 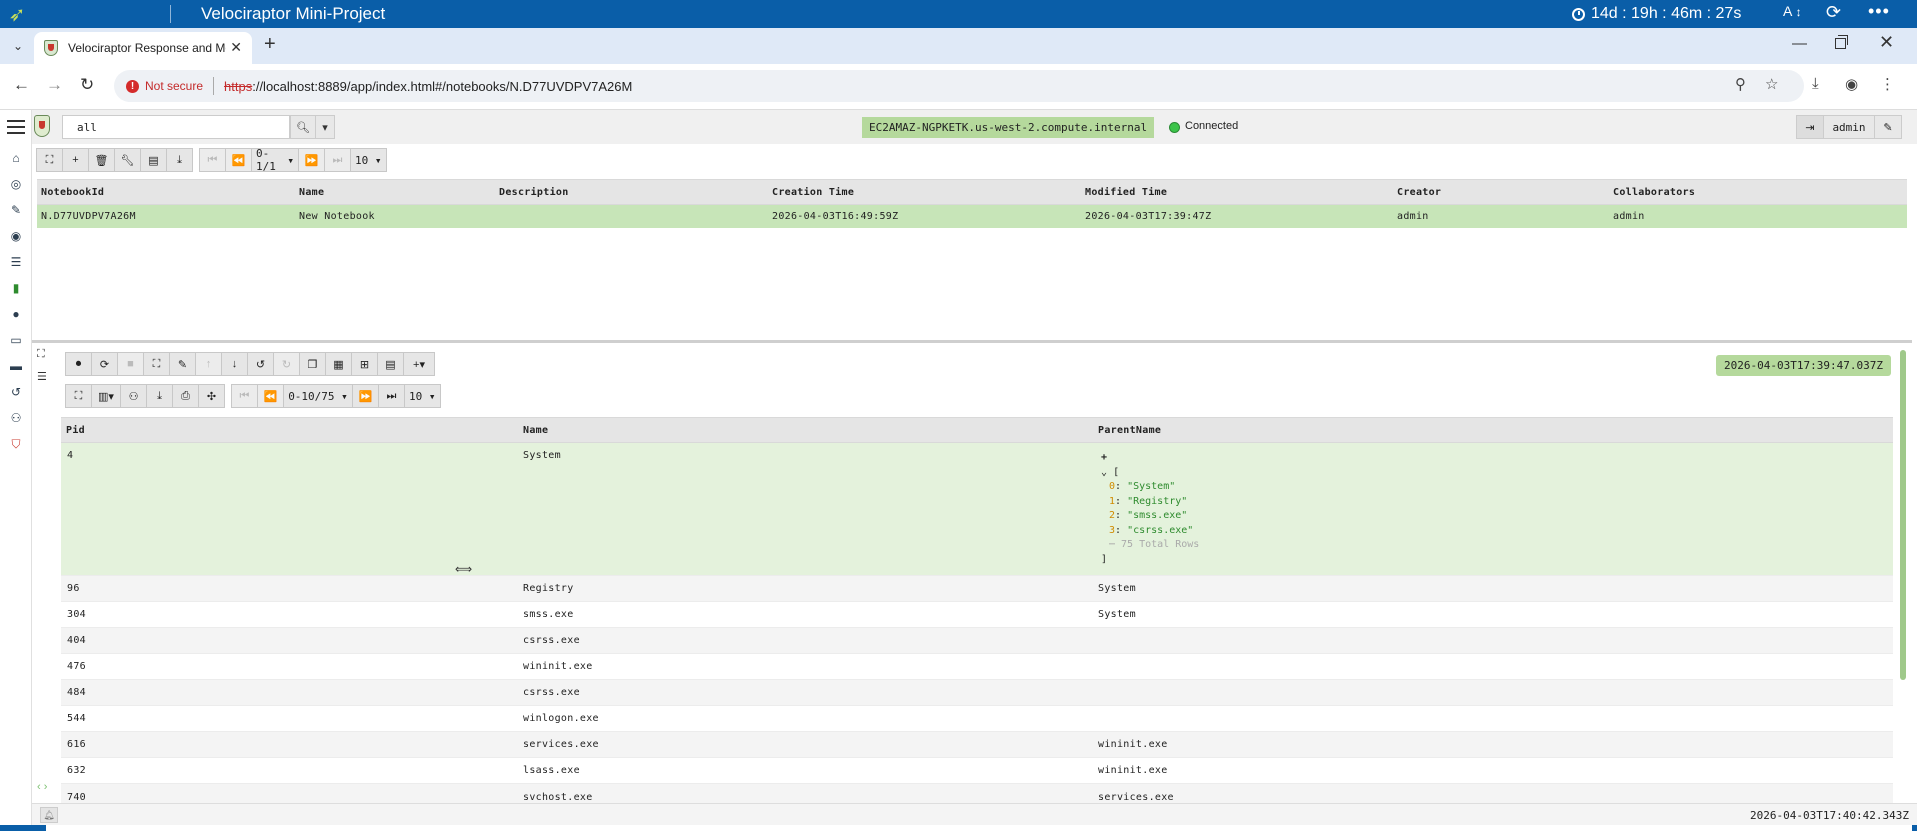 I want to click on stop-icon: ⏺, so click(x=78, y=364).